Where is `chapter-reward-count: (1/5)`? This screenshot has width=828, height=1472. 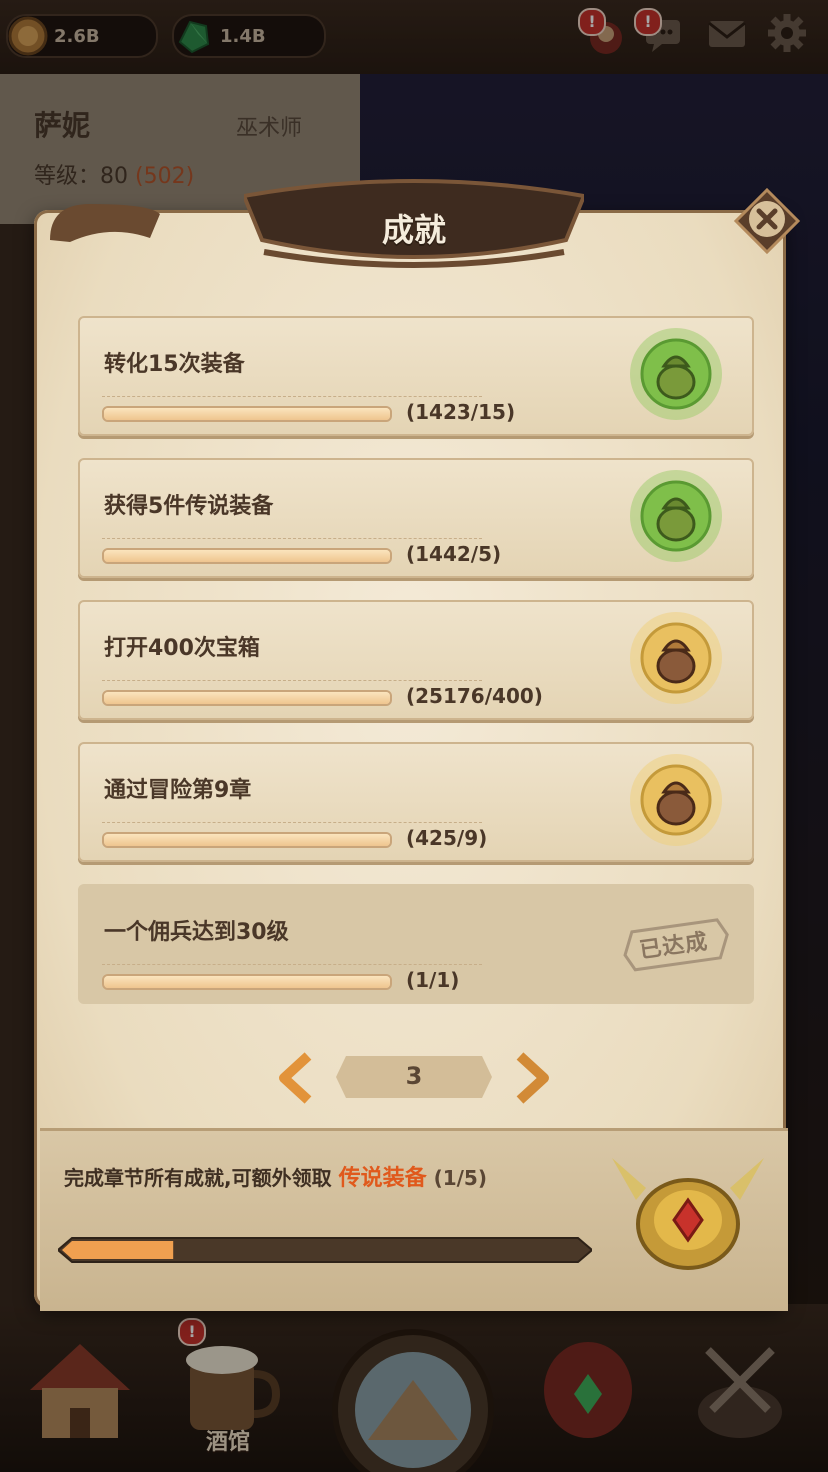 chapter-reward-count: (1/5) is located at coordinates (460, 1178).